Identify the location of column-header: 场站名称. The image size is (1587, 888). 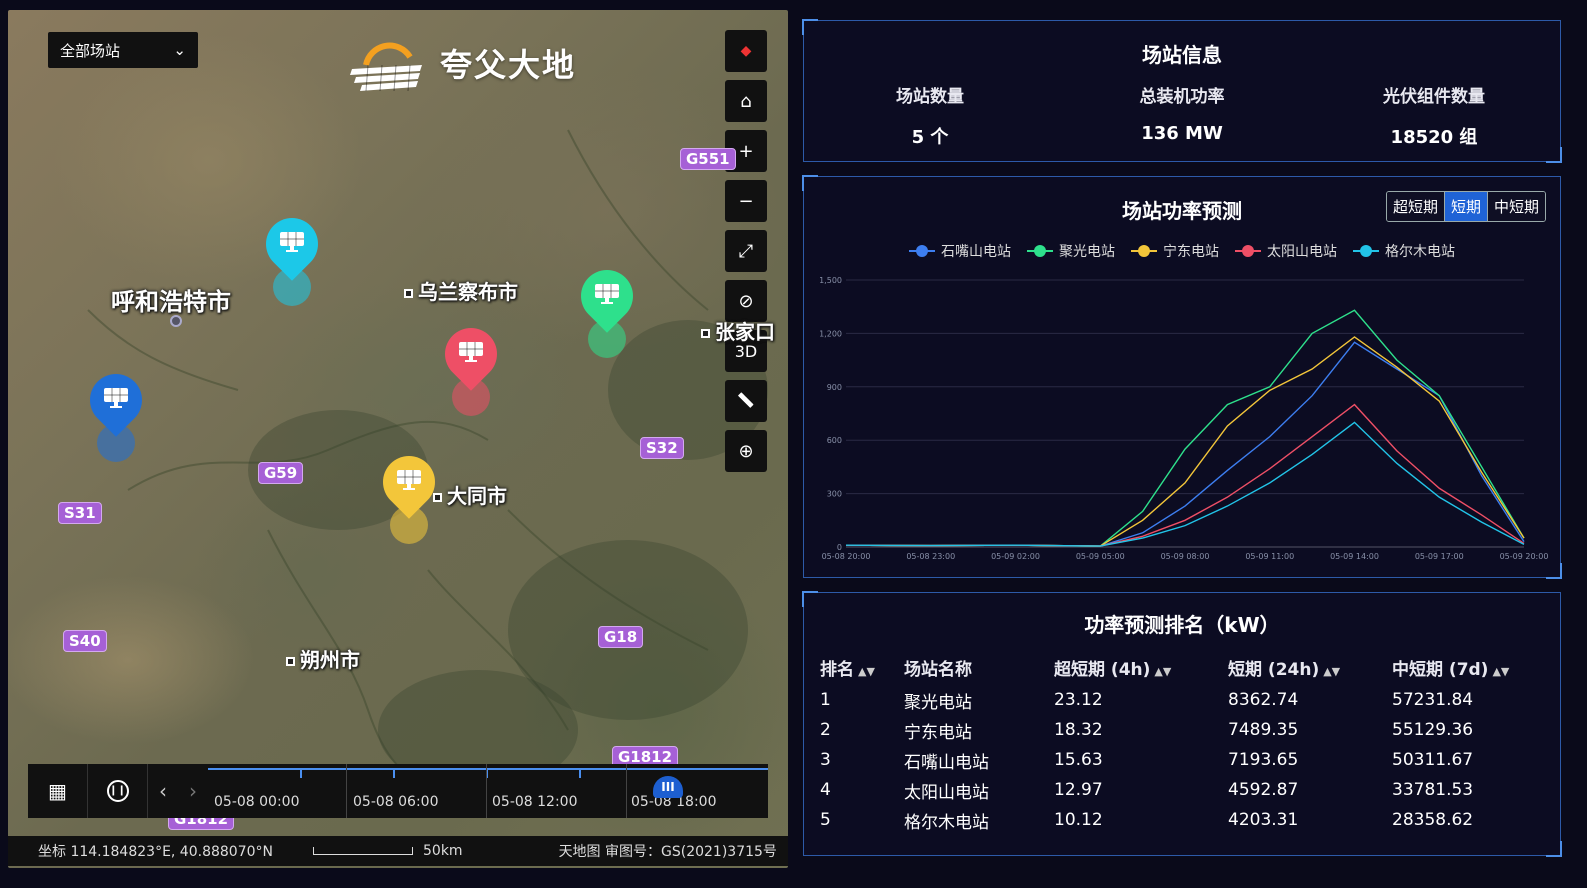
(979, 667).